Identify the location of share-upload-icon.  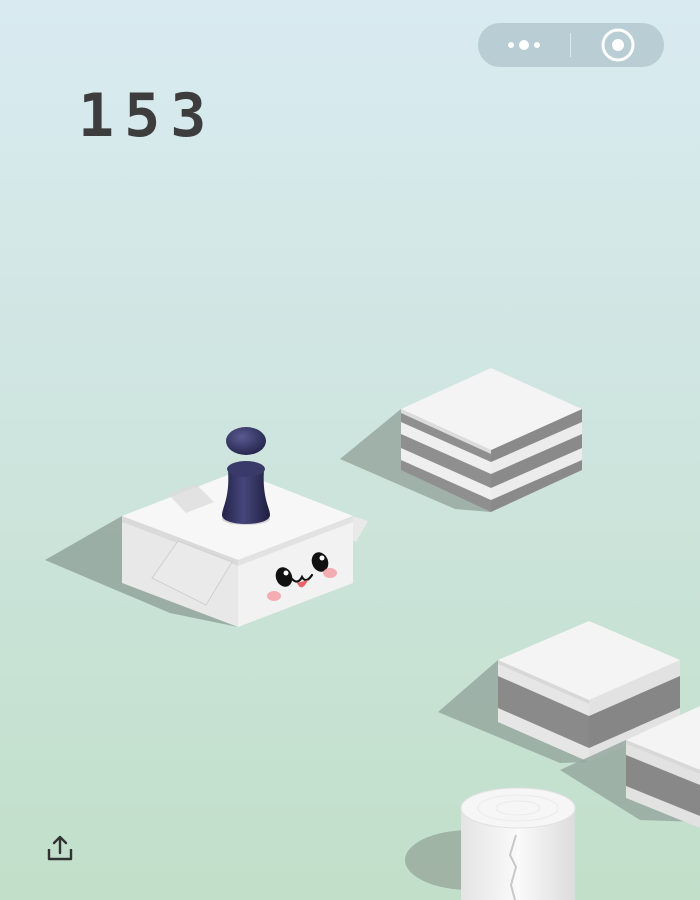
(60, 848).